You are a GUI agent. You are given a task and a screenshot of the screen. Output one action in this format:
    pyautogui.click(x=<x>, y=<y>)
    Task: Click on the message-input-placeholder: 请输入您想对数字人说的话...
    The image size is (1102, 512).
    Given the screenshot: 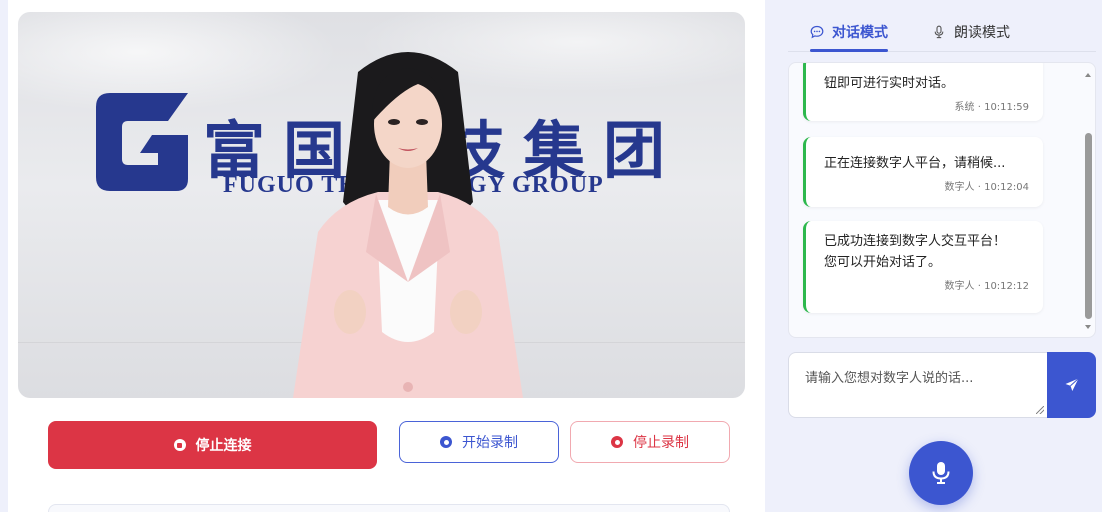 What is the action you would take?
    pyautogui.click(x=889, y=378)
    